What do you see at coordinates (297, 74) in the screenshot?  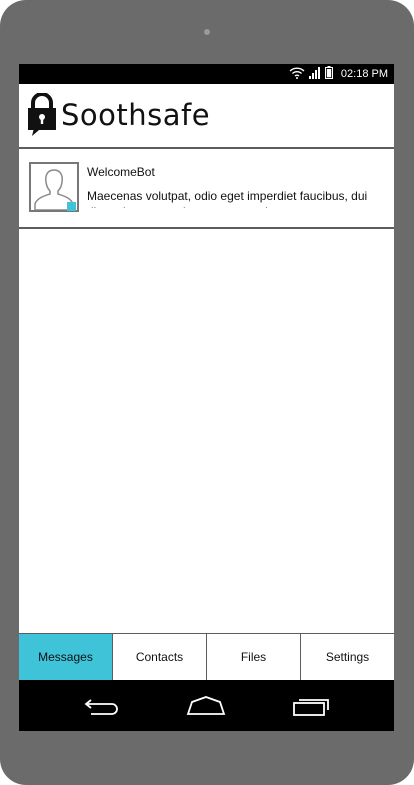 I see `wifi-icon` at bounding box center [297, 74].